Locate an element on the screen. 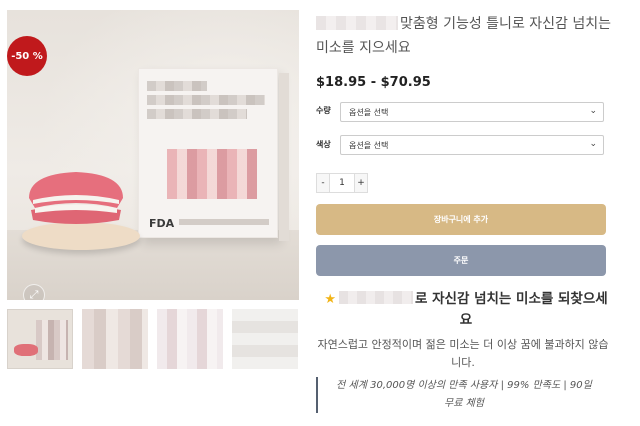  sale-badge: -50 % is located at coordinates (27, 56).